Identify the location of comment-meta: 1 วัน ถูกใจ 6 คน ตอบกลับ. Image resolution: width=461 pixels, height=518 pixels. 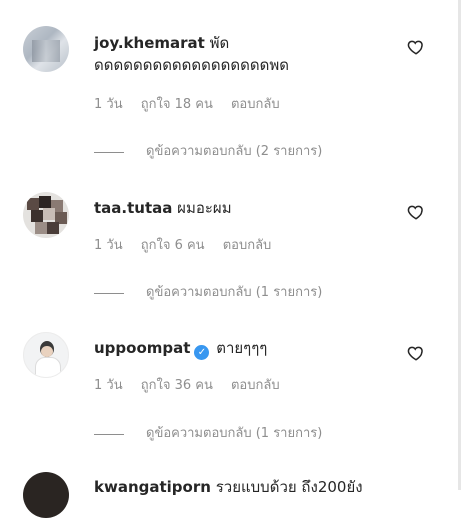
(189, 246).